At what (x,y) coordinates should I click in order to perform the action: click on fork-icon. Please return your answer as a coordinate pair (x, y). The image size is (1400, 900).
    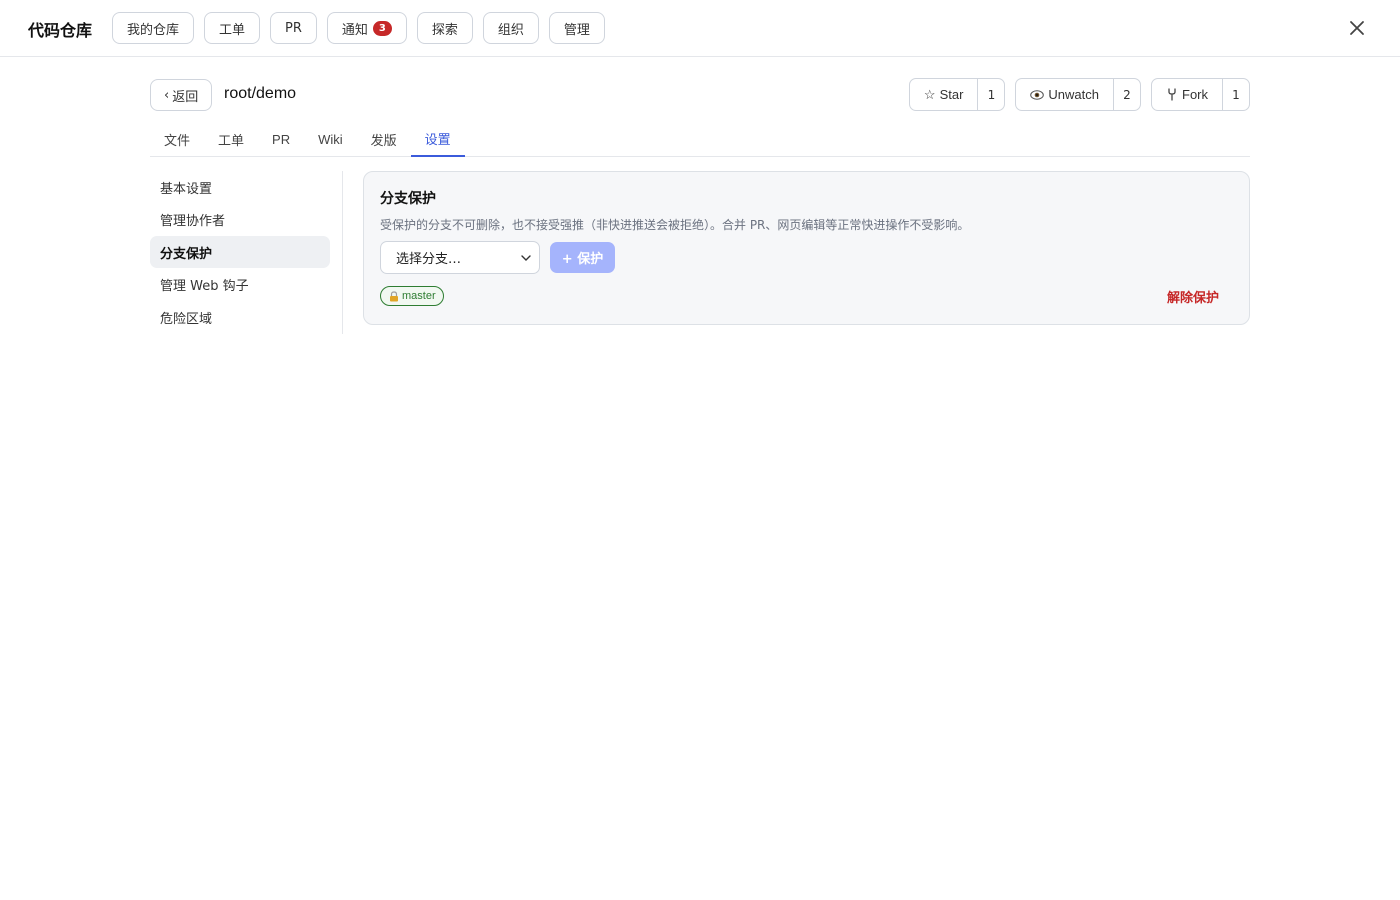
    Looking at the image, I should click on (1172, 94).